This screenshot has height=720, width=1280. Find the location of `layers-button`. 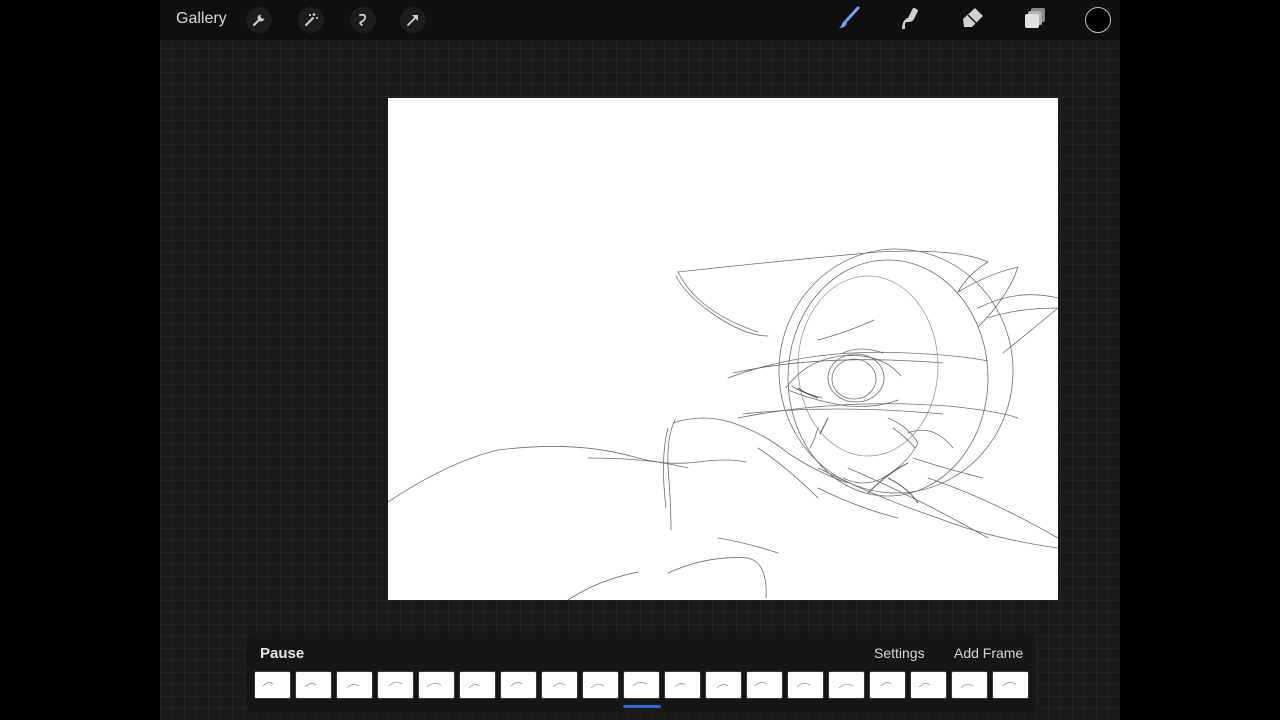

layers-button is located at coordinates (1035, 20).